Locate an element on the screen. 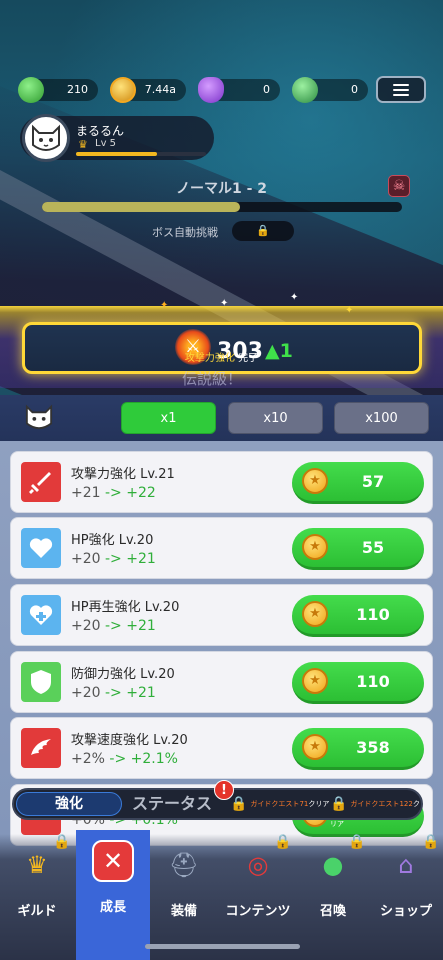  auto-boss-toggle: 🔒 is located at coordinates (263, 231).